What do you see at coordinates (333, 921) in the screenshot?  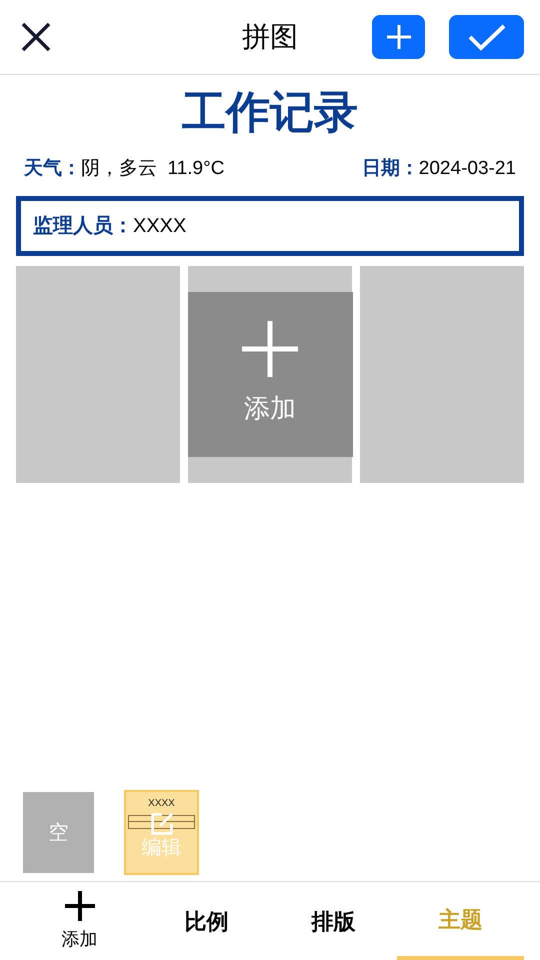 I see `nav-tab: 排版` at bounding box center [333, 921].